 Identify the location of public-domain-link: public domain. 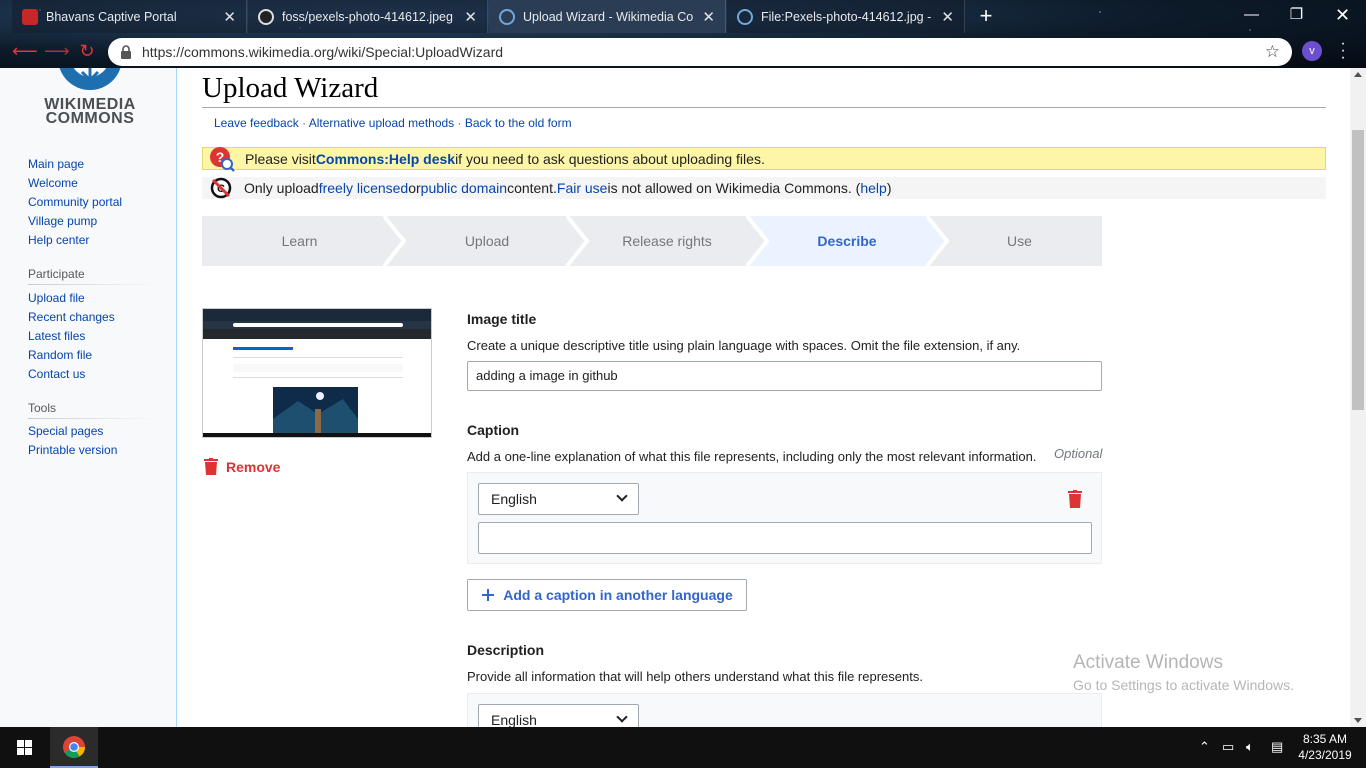
(464, 188).